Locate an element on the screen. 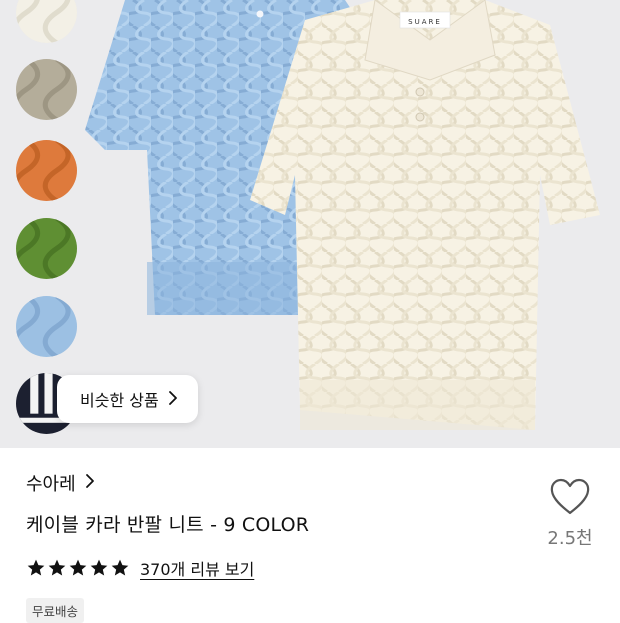 The image size is (620, 623). swatch-beige is located at coordinates (46, 89).